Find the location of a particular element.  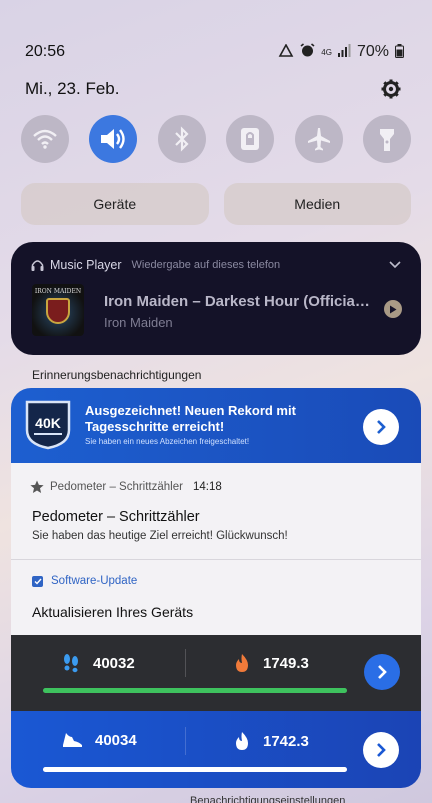

recycle-icon is located at coordinates (286, 51).